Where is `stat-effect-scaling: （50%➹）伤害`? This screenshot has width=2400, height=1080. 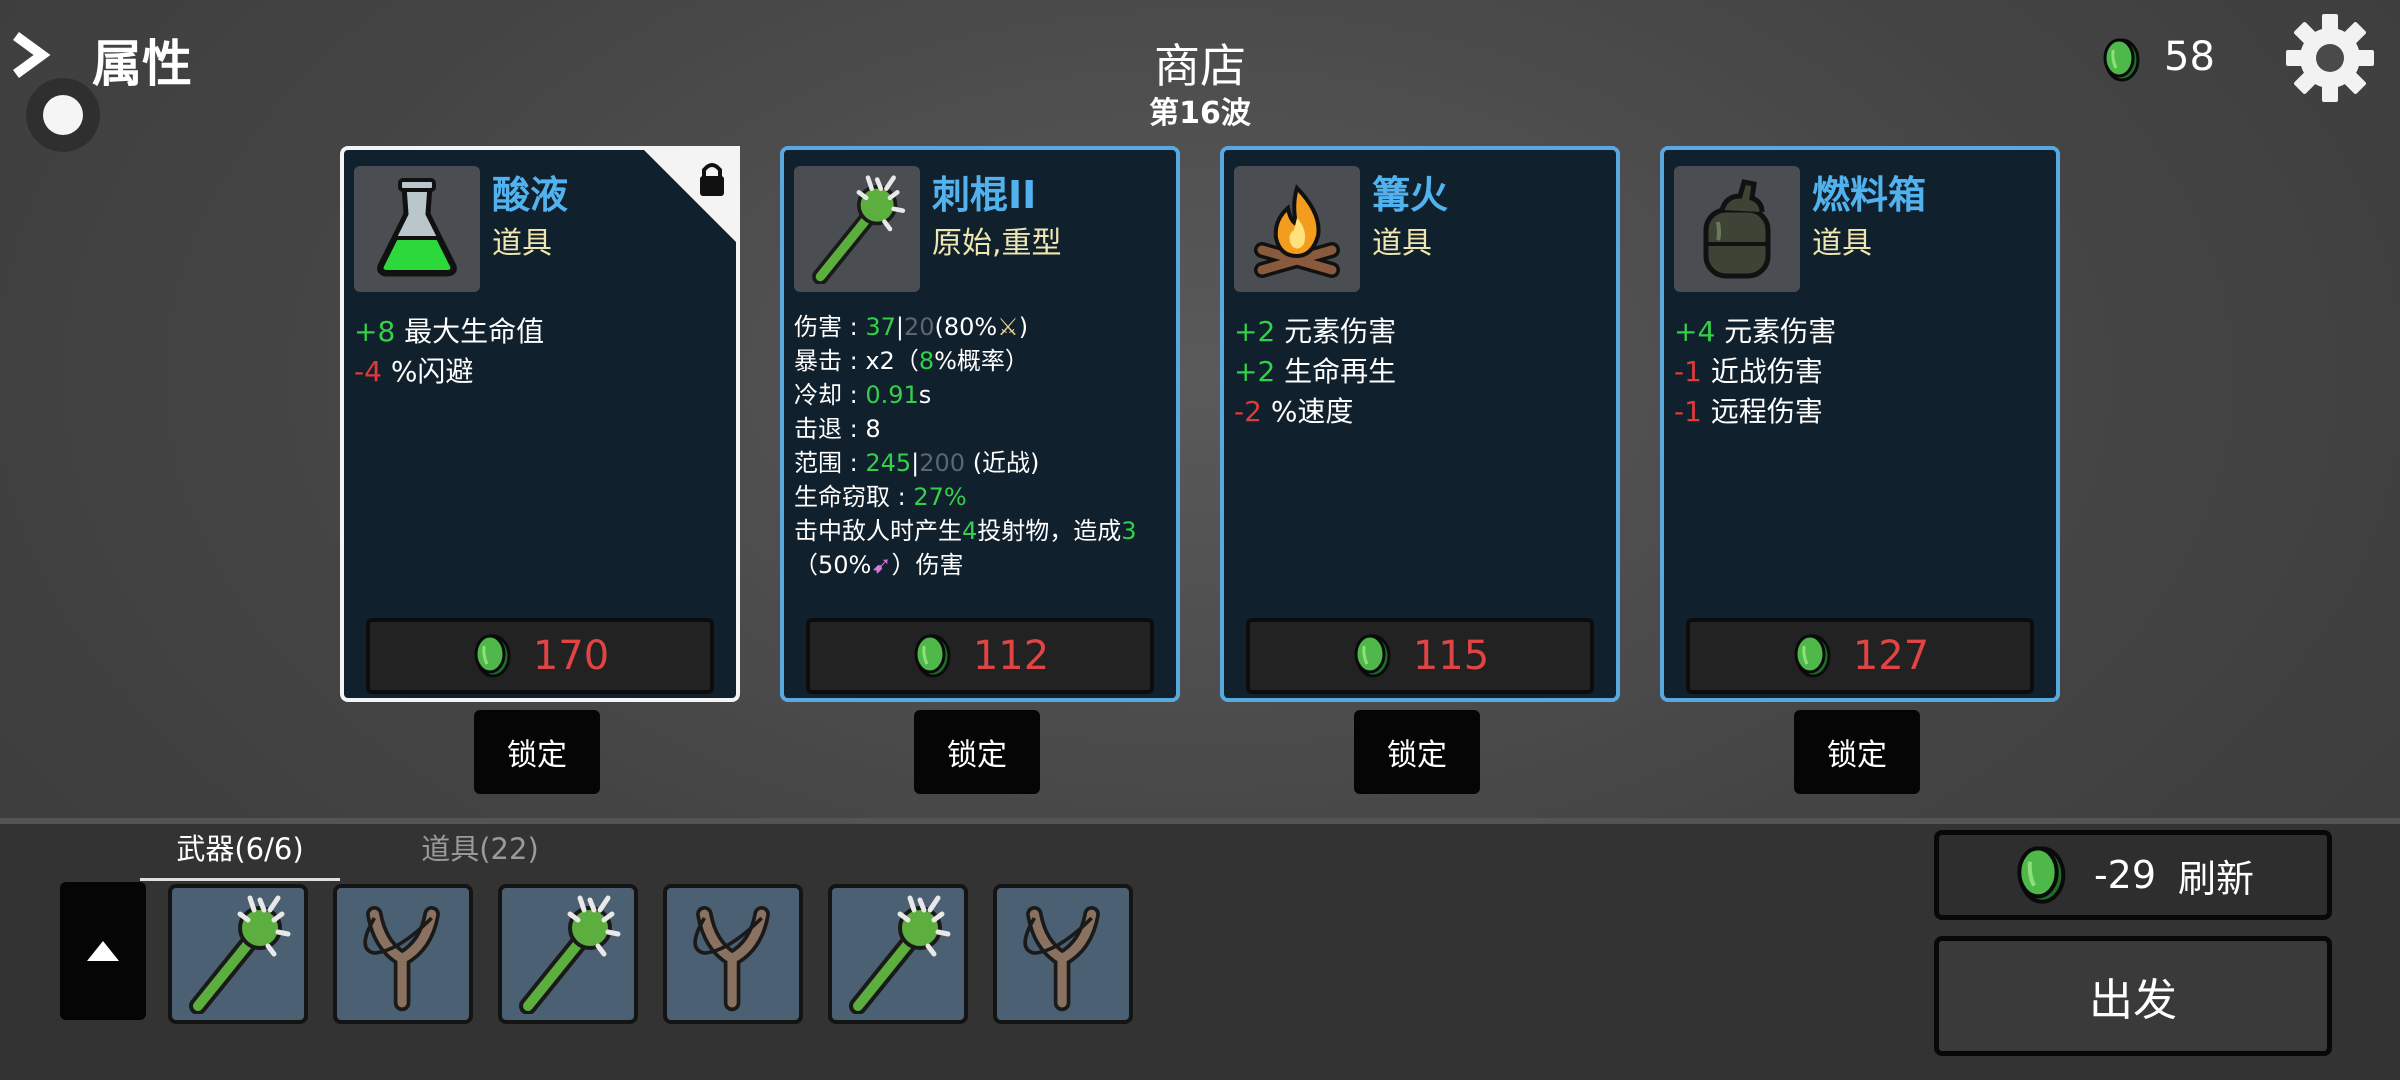
stat-effect-scaling: （50%➹）伤害 is located at coordinates (879, 565).